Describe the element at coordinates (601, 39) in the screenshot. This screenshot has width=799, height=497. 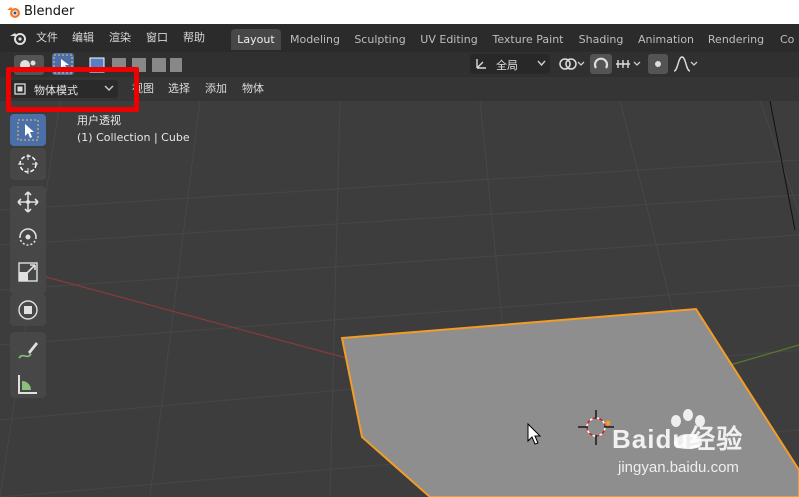
I see `tab-shading: Shading` at that location.